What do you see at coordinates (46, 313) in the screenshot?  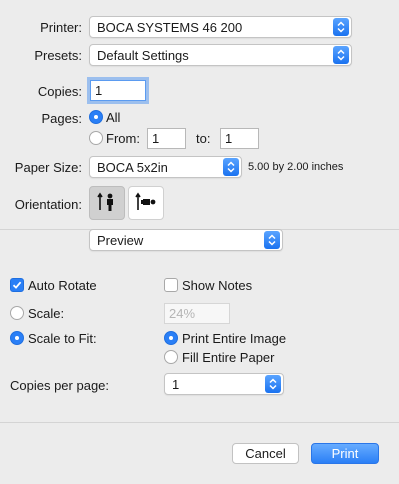 I see `scale-label: Scale:` at bounding box center [46, 313].